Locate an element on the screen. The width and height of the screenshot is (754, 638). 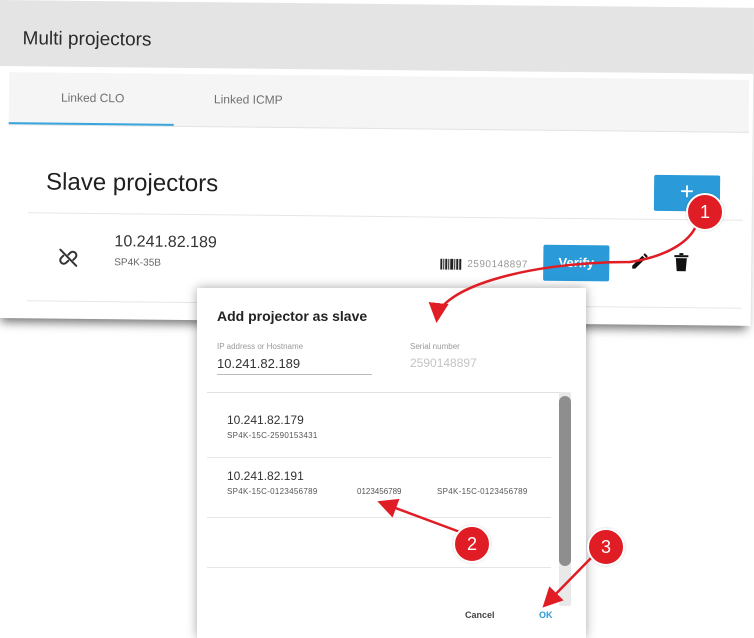
unlink-icon is located at coordinates (68, 257).